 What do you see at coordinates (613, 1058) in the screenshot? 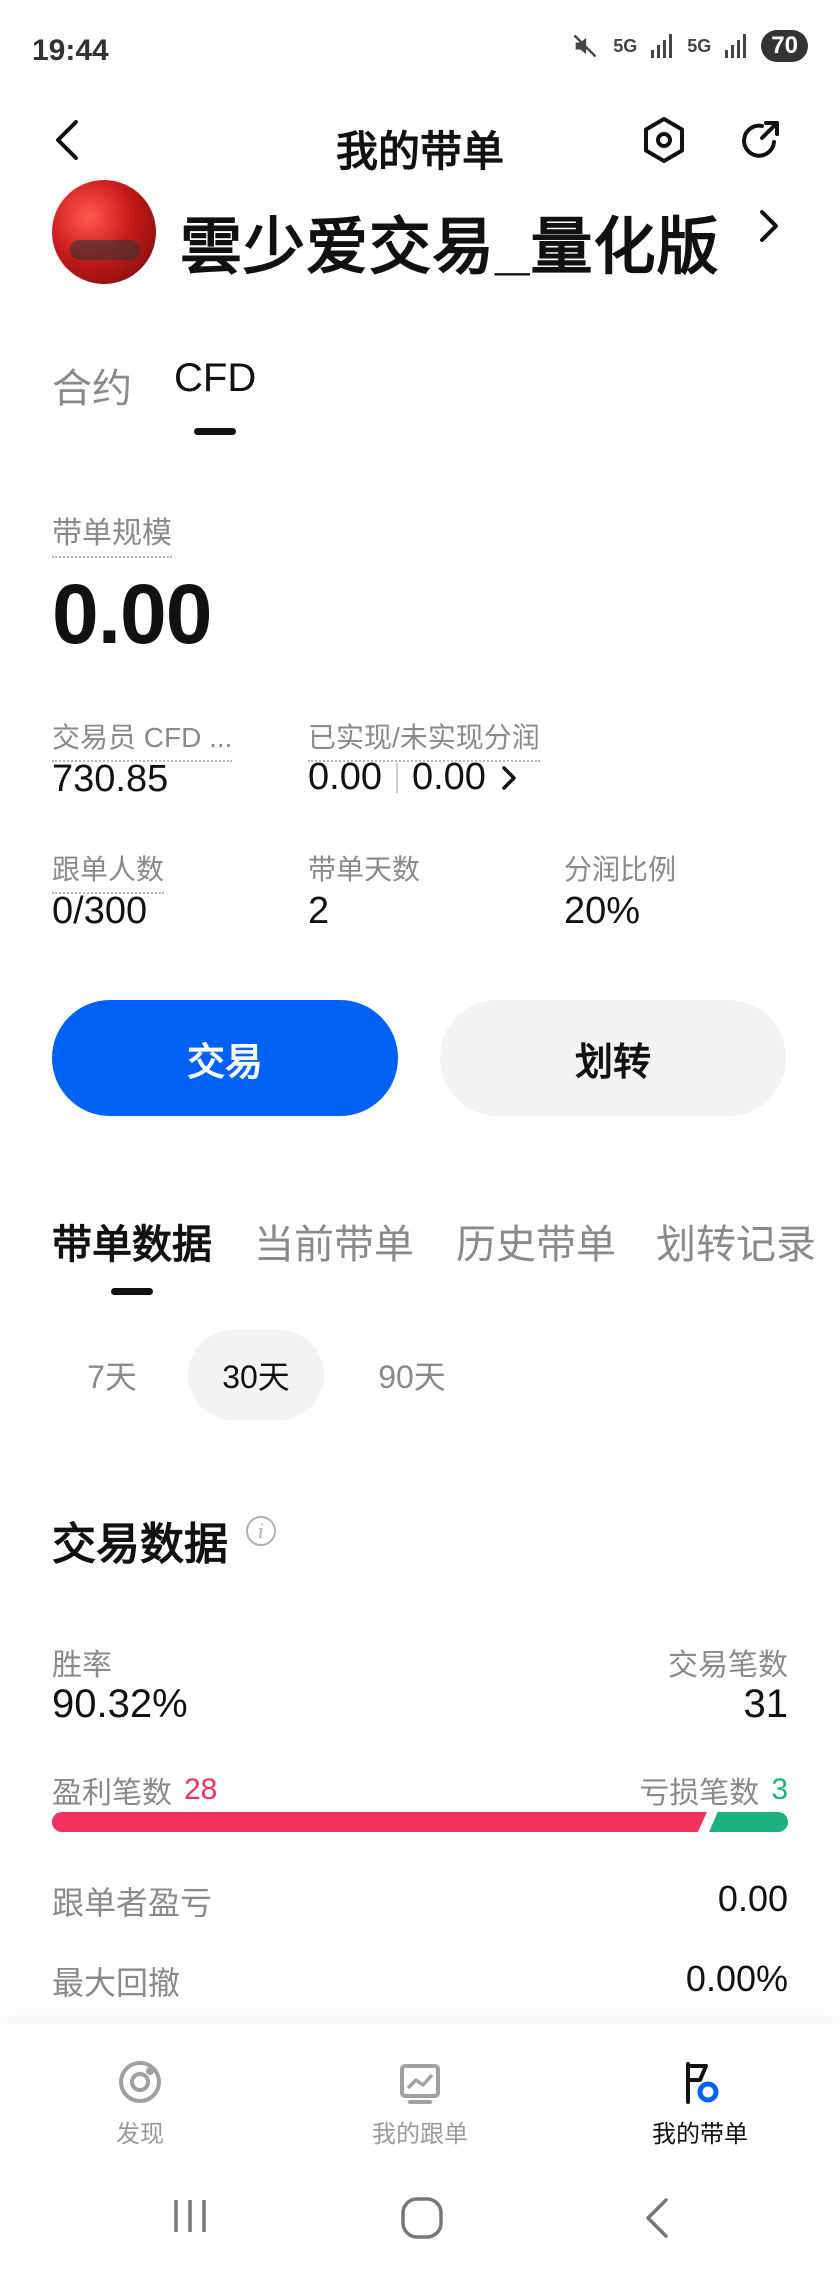
I see `transfer-button: 划转` at bounding box center [613, 1058].